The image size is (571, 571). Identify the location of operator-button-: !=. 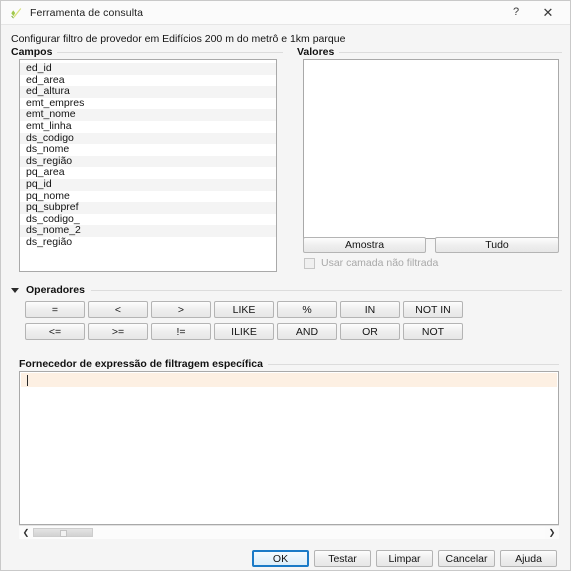
(181, 331).